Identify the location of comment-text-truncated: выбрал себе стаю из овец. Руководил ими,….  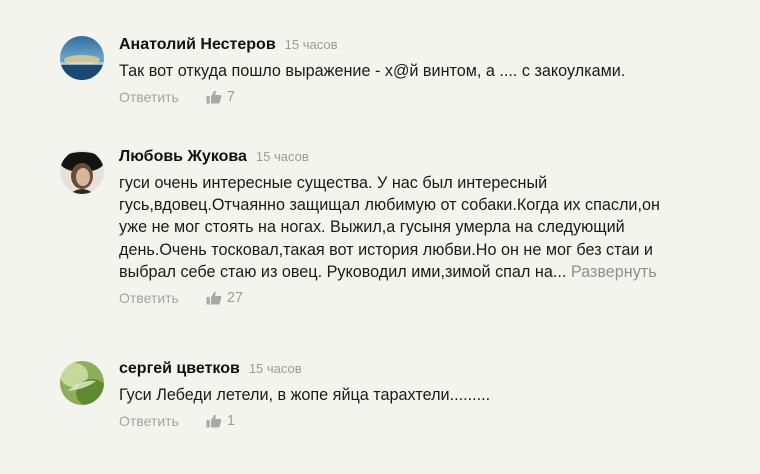
(343, 271).